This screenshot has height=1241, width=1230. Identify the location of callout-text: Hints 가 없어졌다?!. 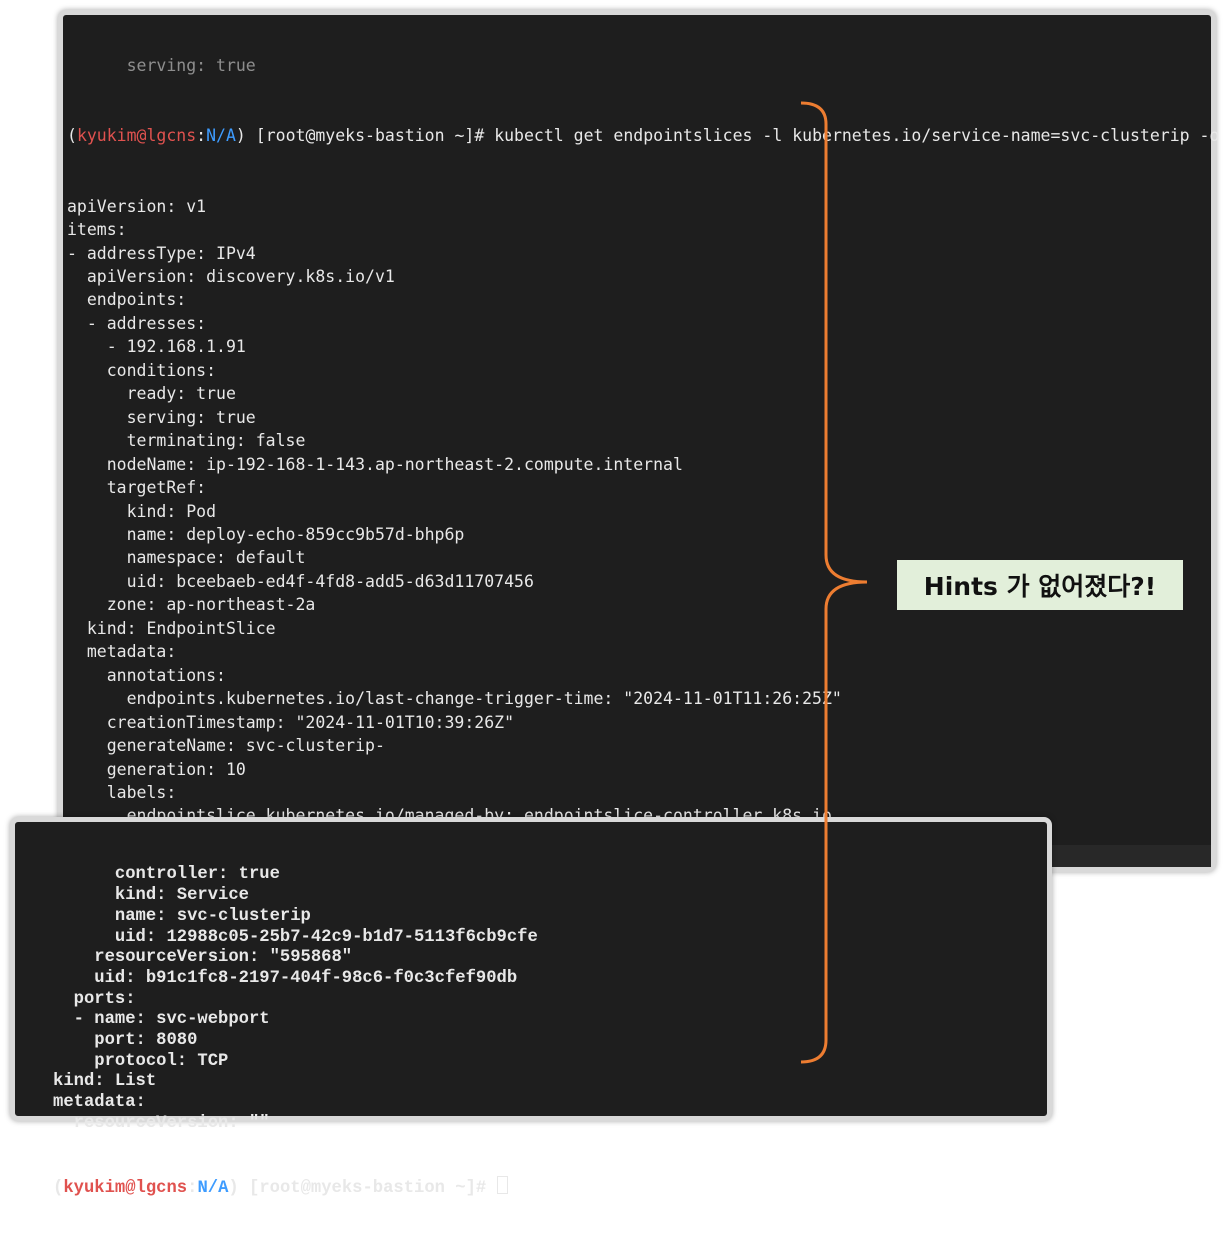
(1040, 586).